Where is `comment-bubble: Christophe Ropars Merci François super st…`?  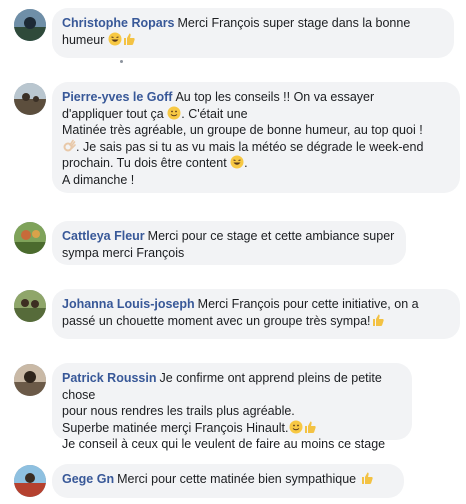 comment-bubble: Christophe Ropars Merci François super st… is located at coordinates (253, 33).